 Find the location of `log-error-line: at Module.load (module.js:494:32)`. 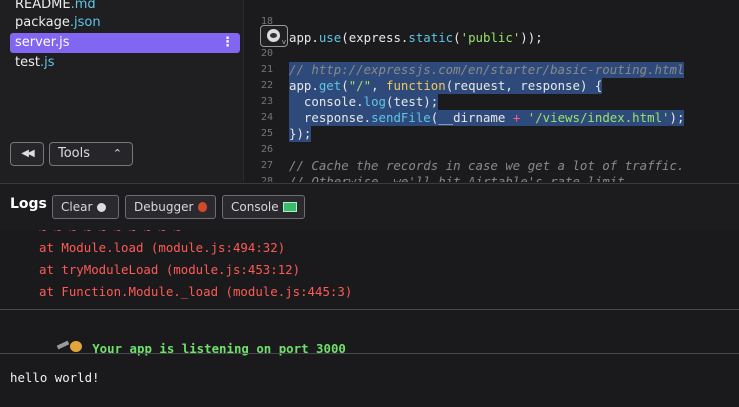

log-error-line: at Module.load (module.js:494:32) is located at coordinates (162, 247).